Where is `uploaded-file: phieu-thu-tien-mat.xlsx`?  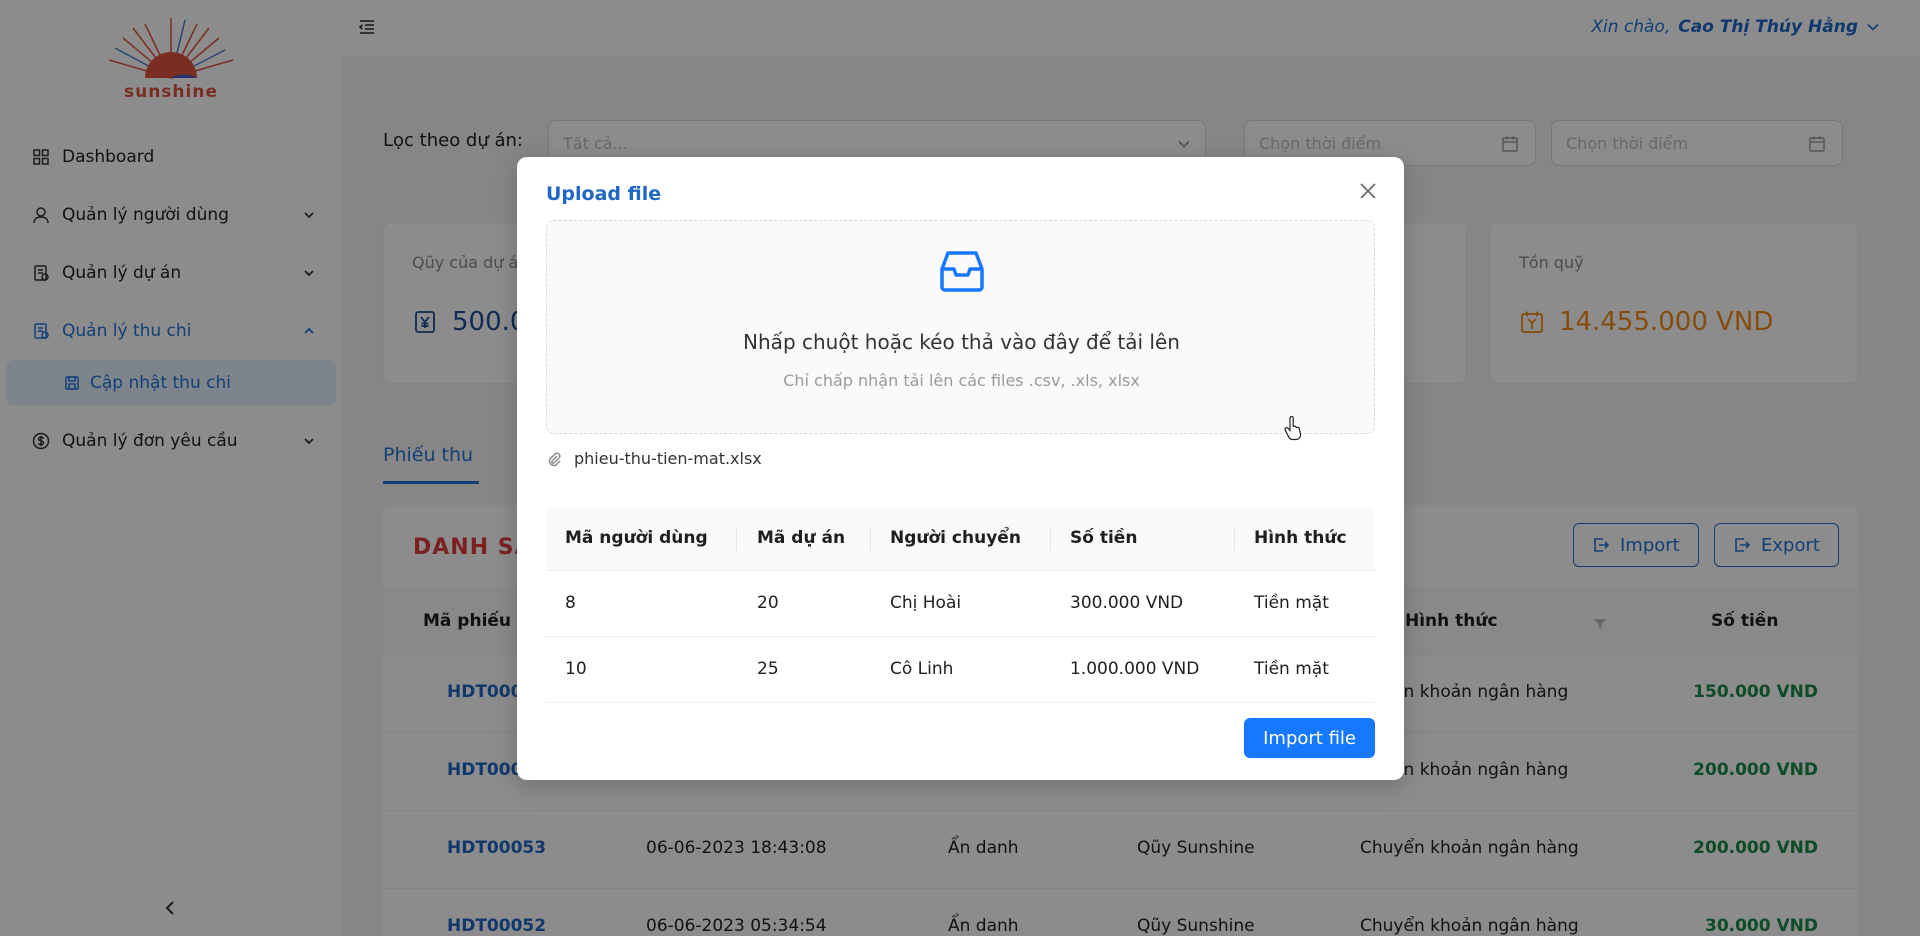
uploaded-file: phieu-thu-tien-mat.xlsx is located at coordinates (654, 458).